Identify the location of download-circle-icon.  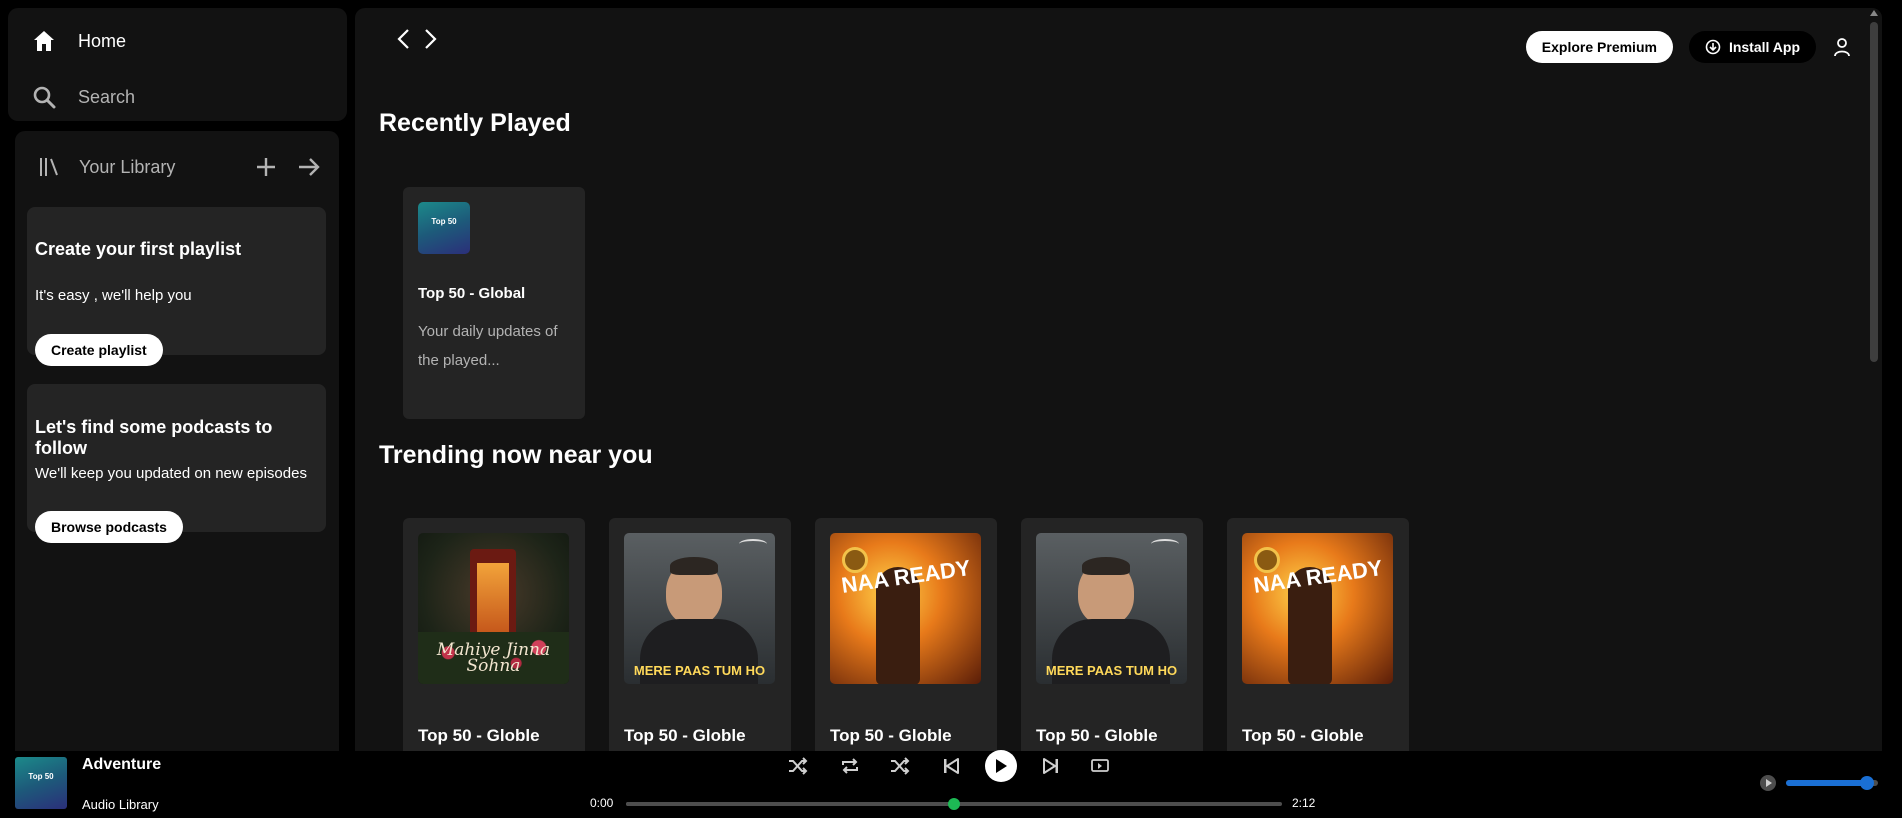
(1713, 47).